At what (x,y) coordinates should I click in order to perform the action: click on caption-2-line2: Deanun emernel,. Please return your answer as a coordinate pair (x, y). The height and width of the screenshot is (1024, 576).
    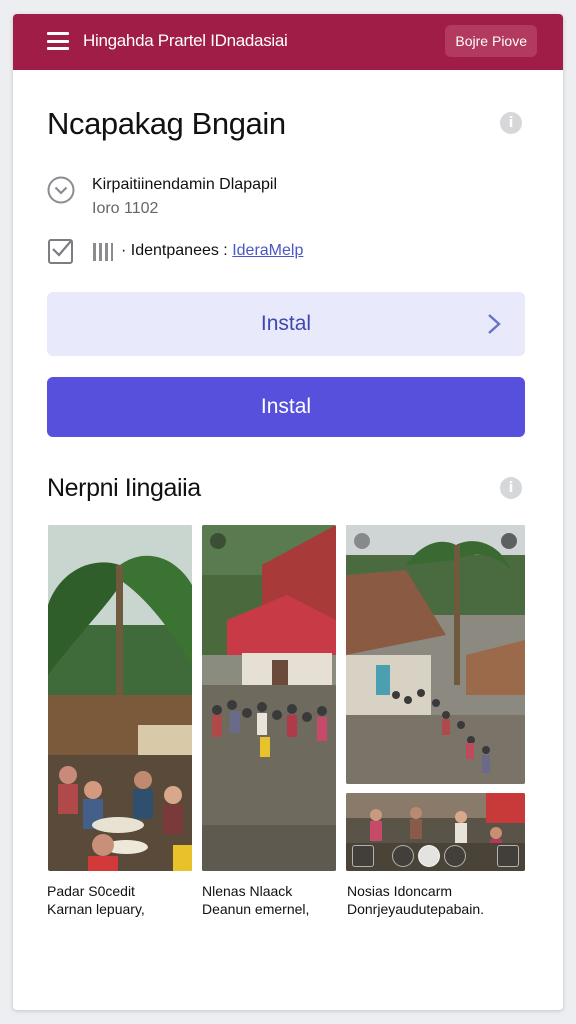
    Looking at the image, I should click on (256, 909).